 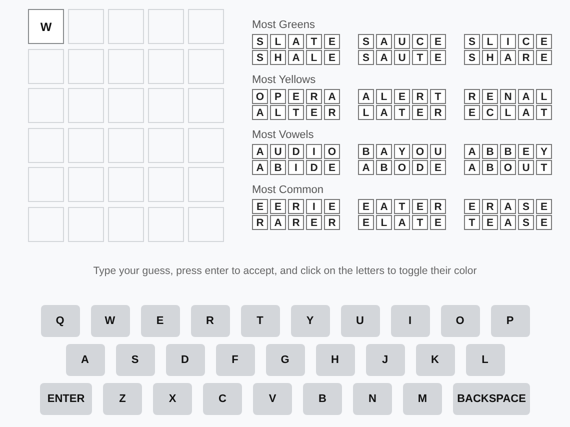 What do you see at coordinates (260, 320) in the screenshot?
I see `keyboard-key: T` at bounding box center [260, 320].